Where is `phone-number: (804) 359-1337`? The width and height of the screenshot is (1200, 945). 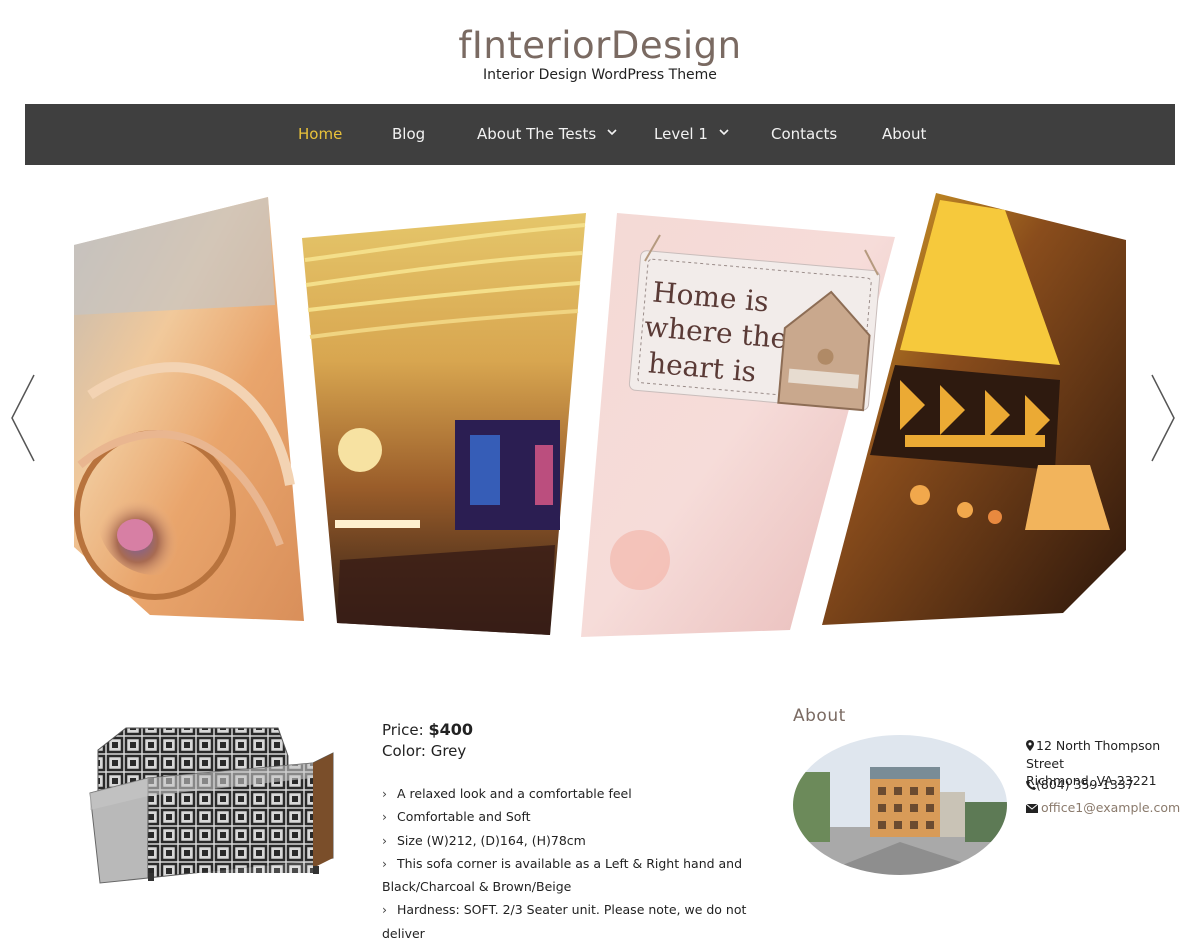
phone-number: (804) 359-1337 is located at coordinates (1085, 784).